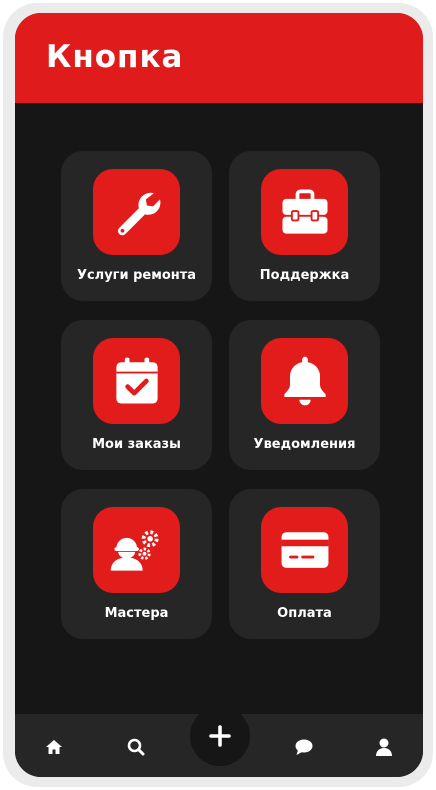  Describe the element at coordinates (304, 275) in the screenshot. I see `tile-label: Поддержка` at that location.